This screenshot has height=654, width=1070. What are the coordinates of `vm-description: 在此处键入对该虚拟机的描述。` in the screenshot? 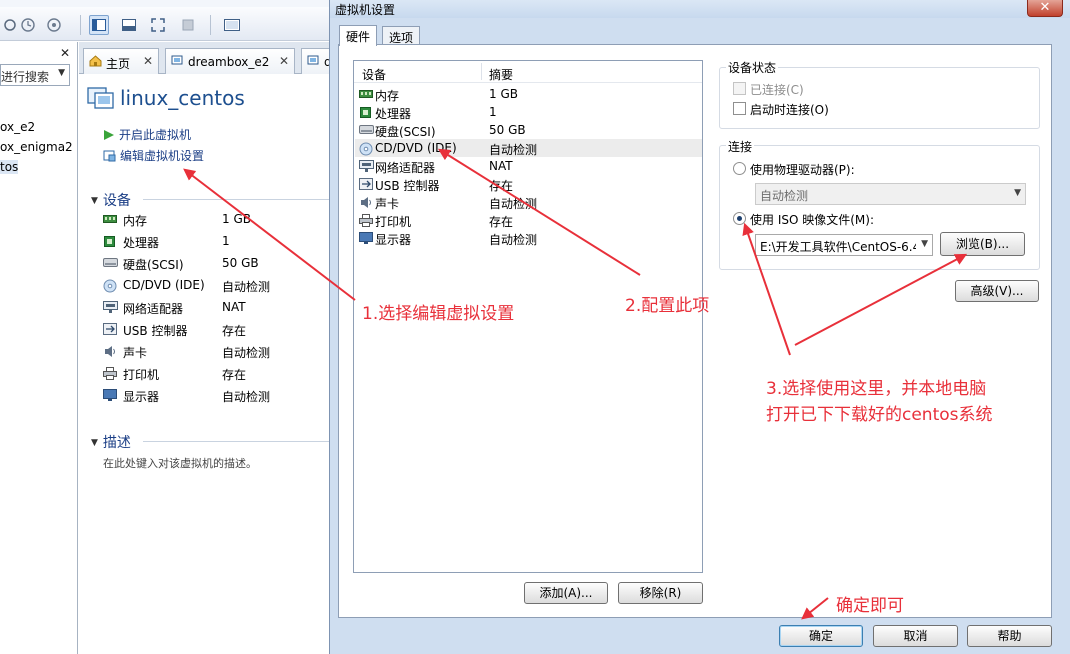 It's located at (180, 463).